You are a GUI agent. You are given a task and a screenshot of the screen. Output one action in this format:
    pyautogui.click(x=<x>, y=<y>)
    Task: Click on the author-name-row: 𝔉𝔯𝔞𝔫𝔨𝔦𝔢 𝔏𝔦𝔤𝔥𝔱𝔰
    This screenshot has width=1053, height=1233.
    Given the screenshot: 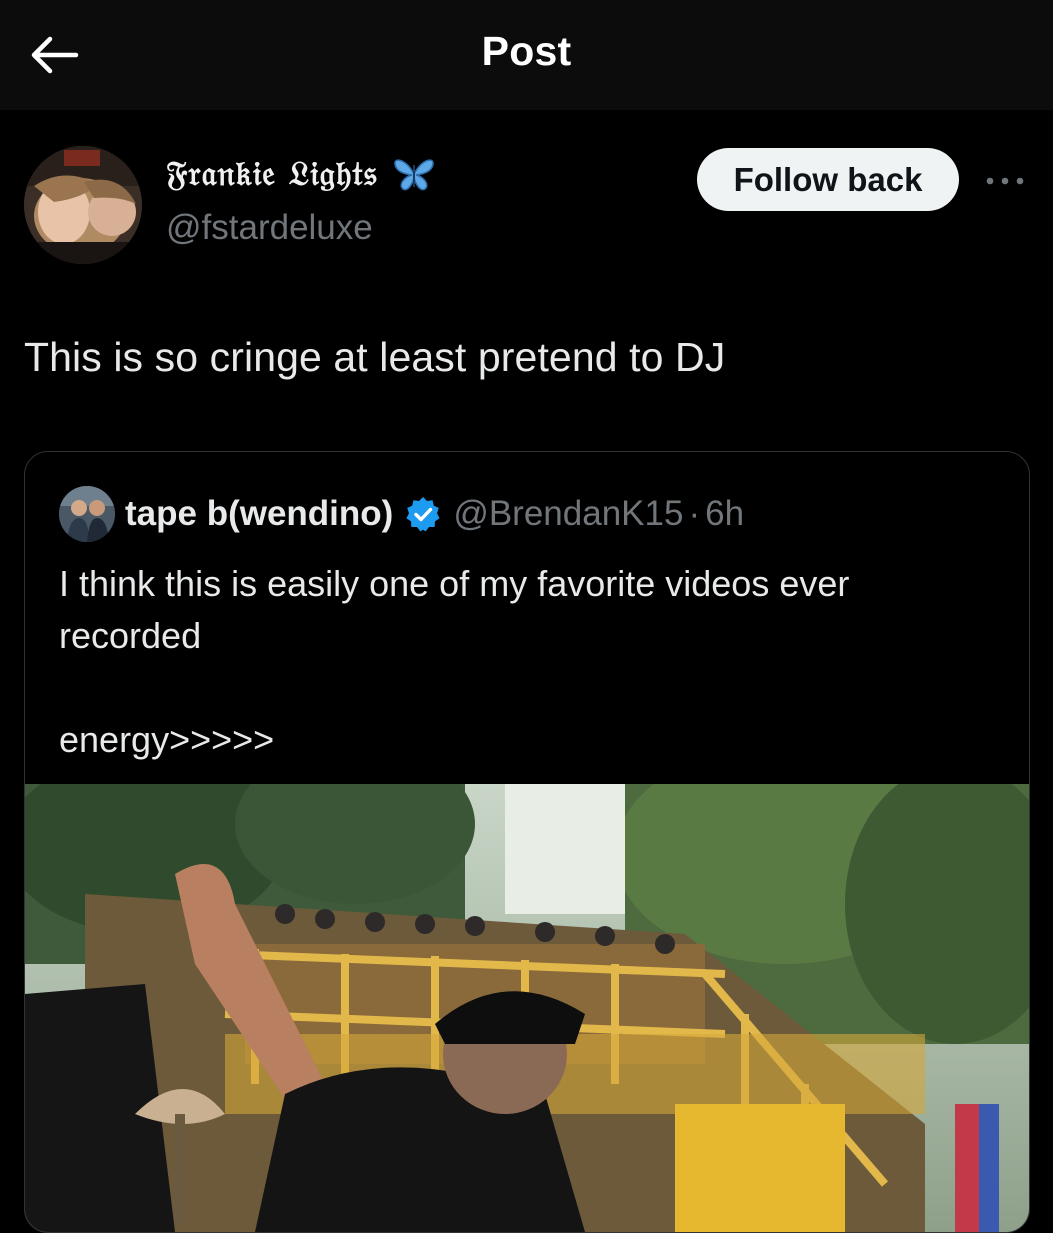 What is the action you would take?
    pyautogui.click(x=301, y=174)
    